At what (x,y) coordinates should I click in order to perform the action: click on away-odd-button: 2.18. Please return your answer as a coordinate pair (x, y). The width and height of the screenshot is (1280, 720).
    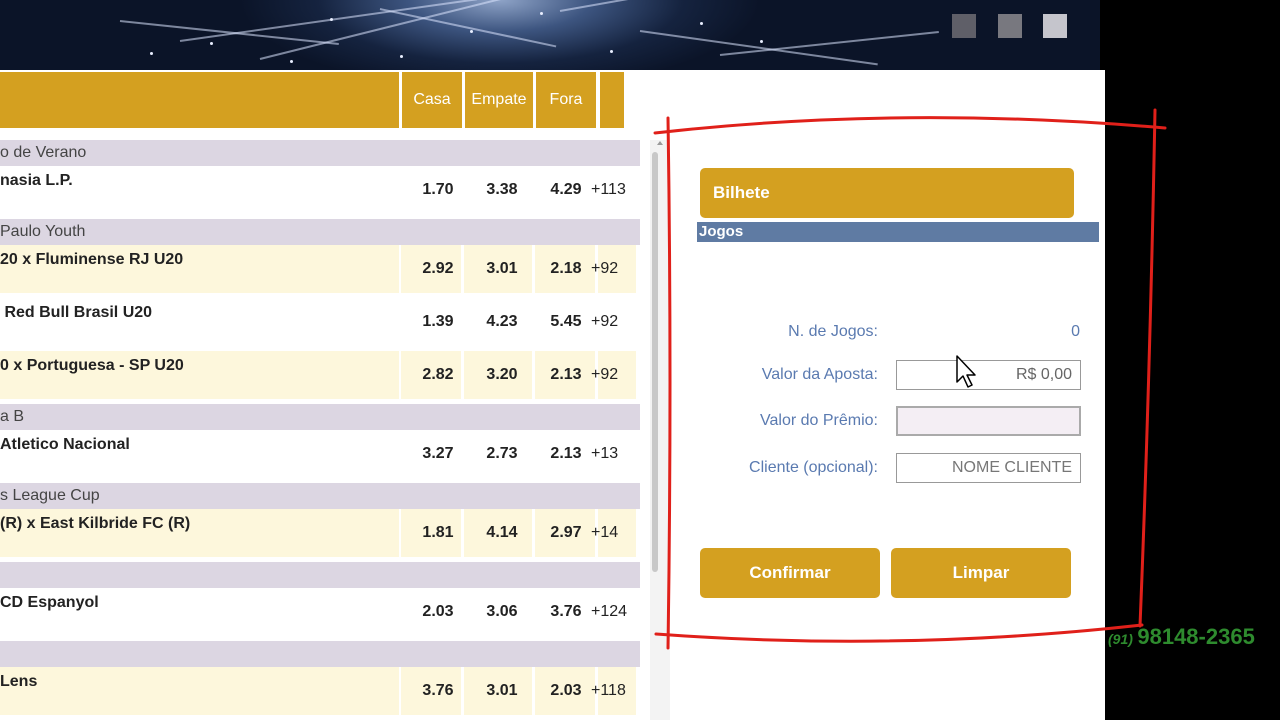
    Looking at the image, I should click on (566, 269).